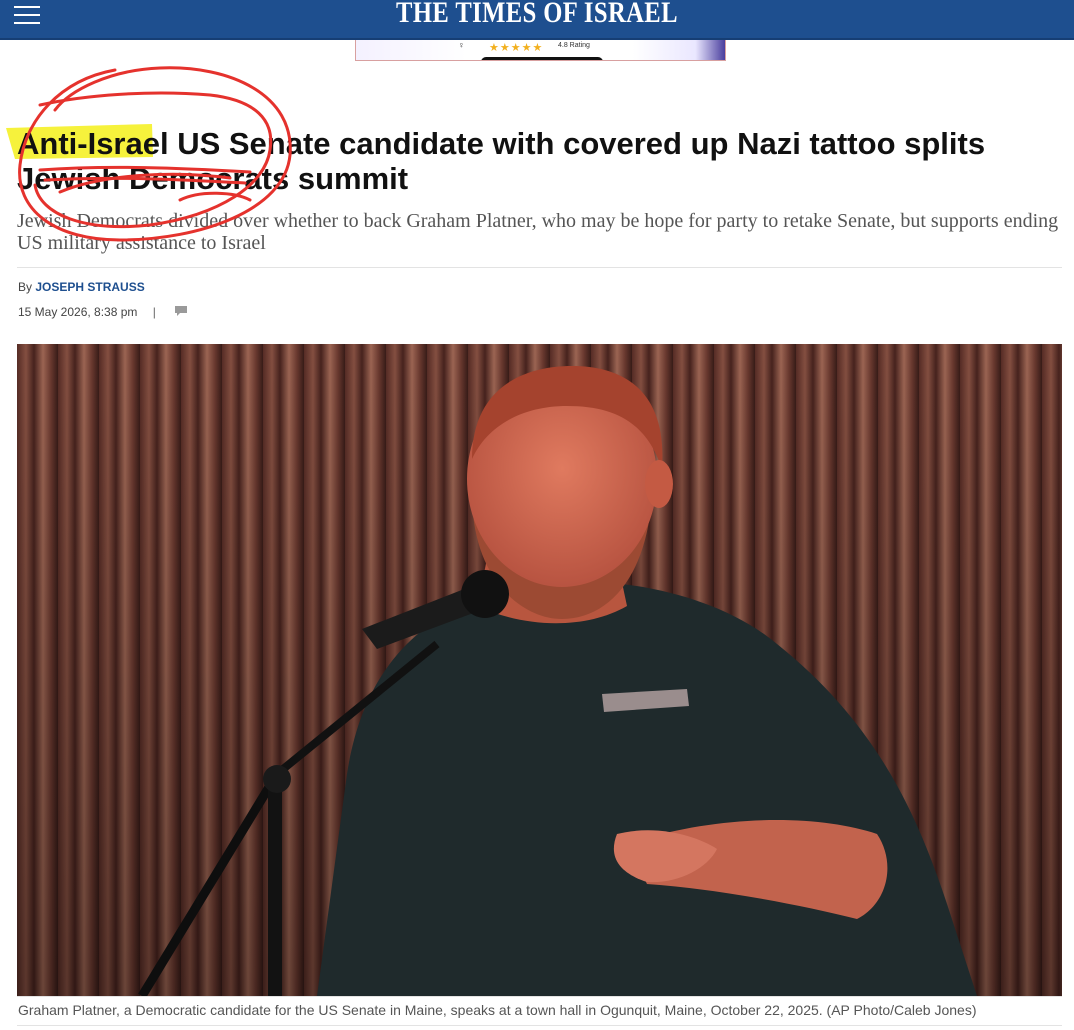  I want to click on site-header: THE TIMES OF ISRAEL, so click(537, 20).